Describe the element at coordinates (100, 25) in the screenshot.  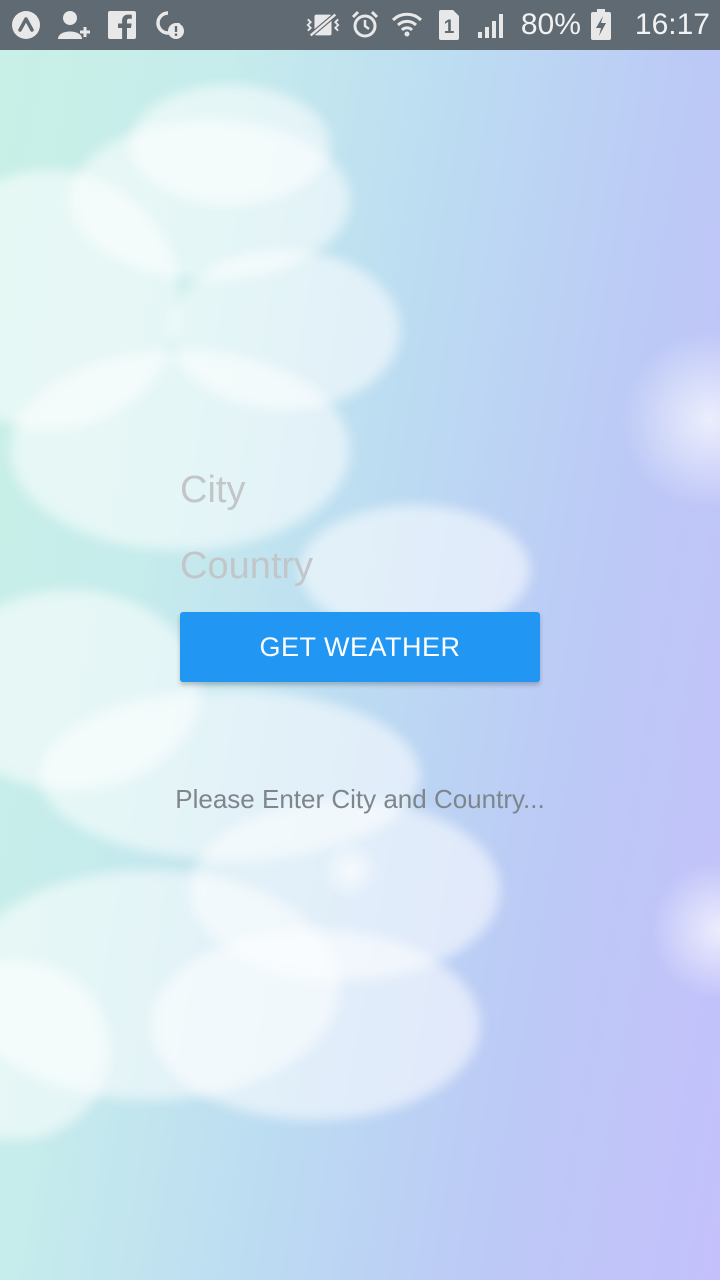
I see `notification-icons` at that location.